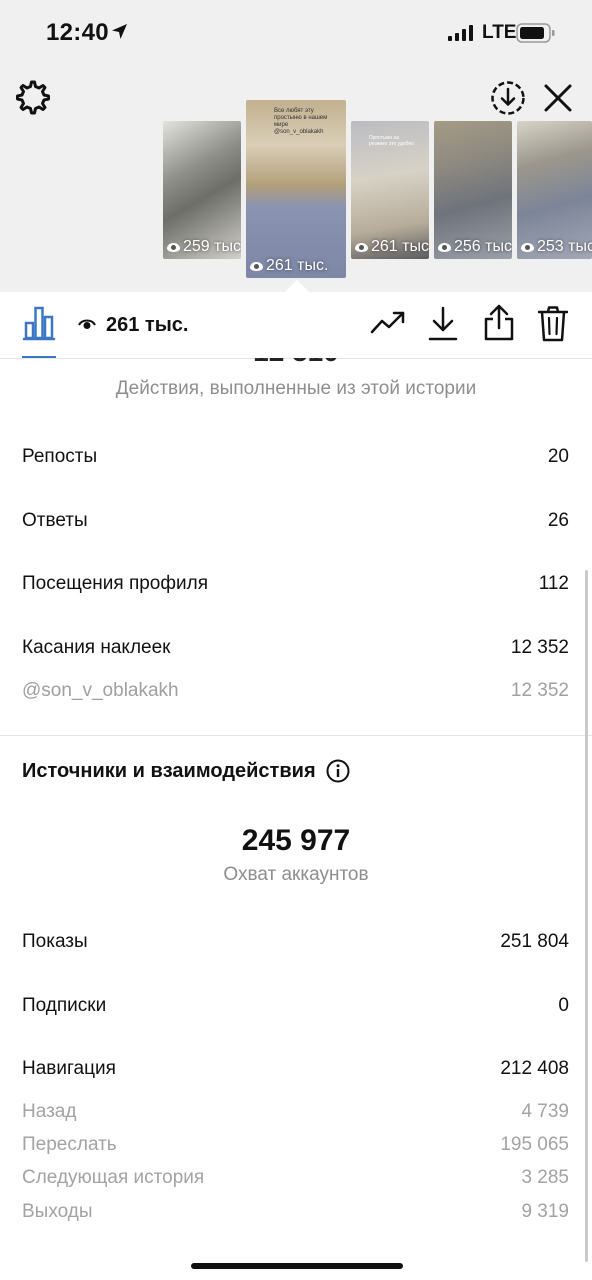 Image resolution: width=592 pixels, height=1280 pixels. I want to click on story-views: 259 тыс., so click(212, 246).